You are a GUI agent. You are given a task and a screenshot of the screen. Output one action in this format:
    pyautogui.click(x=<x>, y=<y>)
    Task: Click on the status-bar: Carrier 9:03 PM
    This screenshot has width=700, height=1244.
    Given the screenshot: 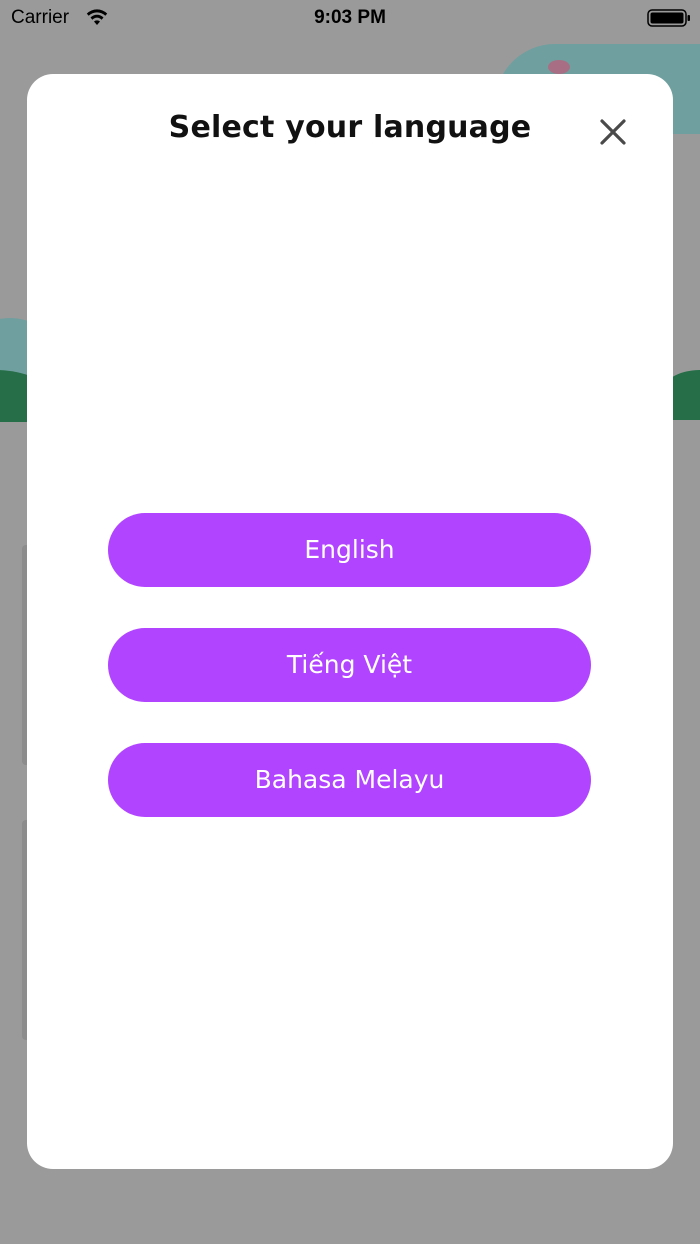 What is the action you would take?
    pyautogui.click(x=350, y=18)
    